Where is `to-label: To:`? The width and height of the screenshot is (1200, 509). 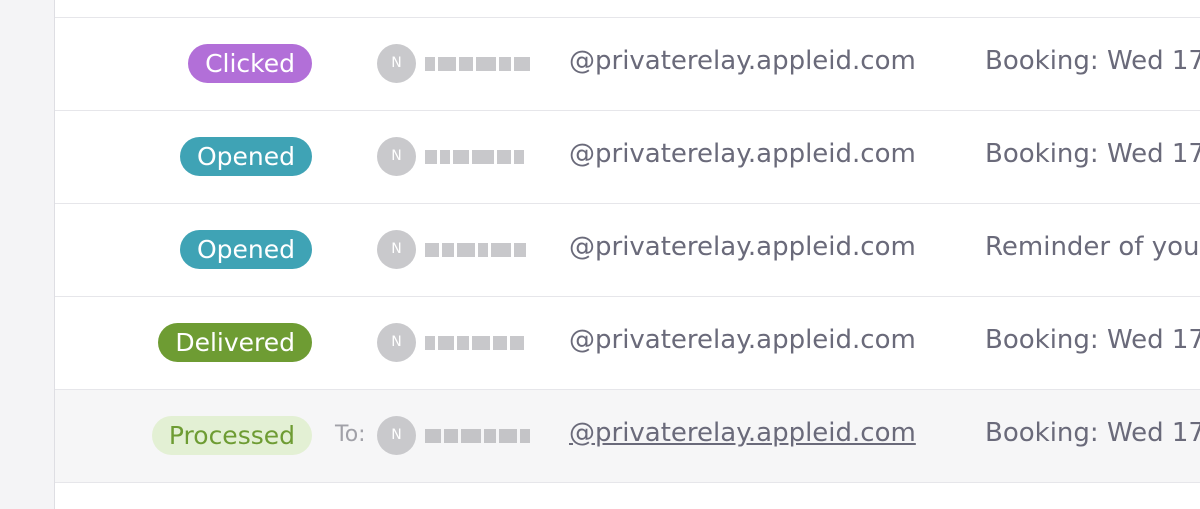 to-label: To: is located at coordinates (350, 434).